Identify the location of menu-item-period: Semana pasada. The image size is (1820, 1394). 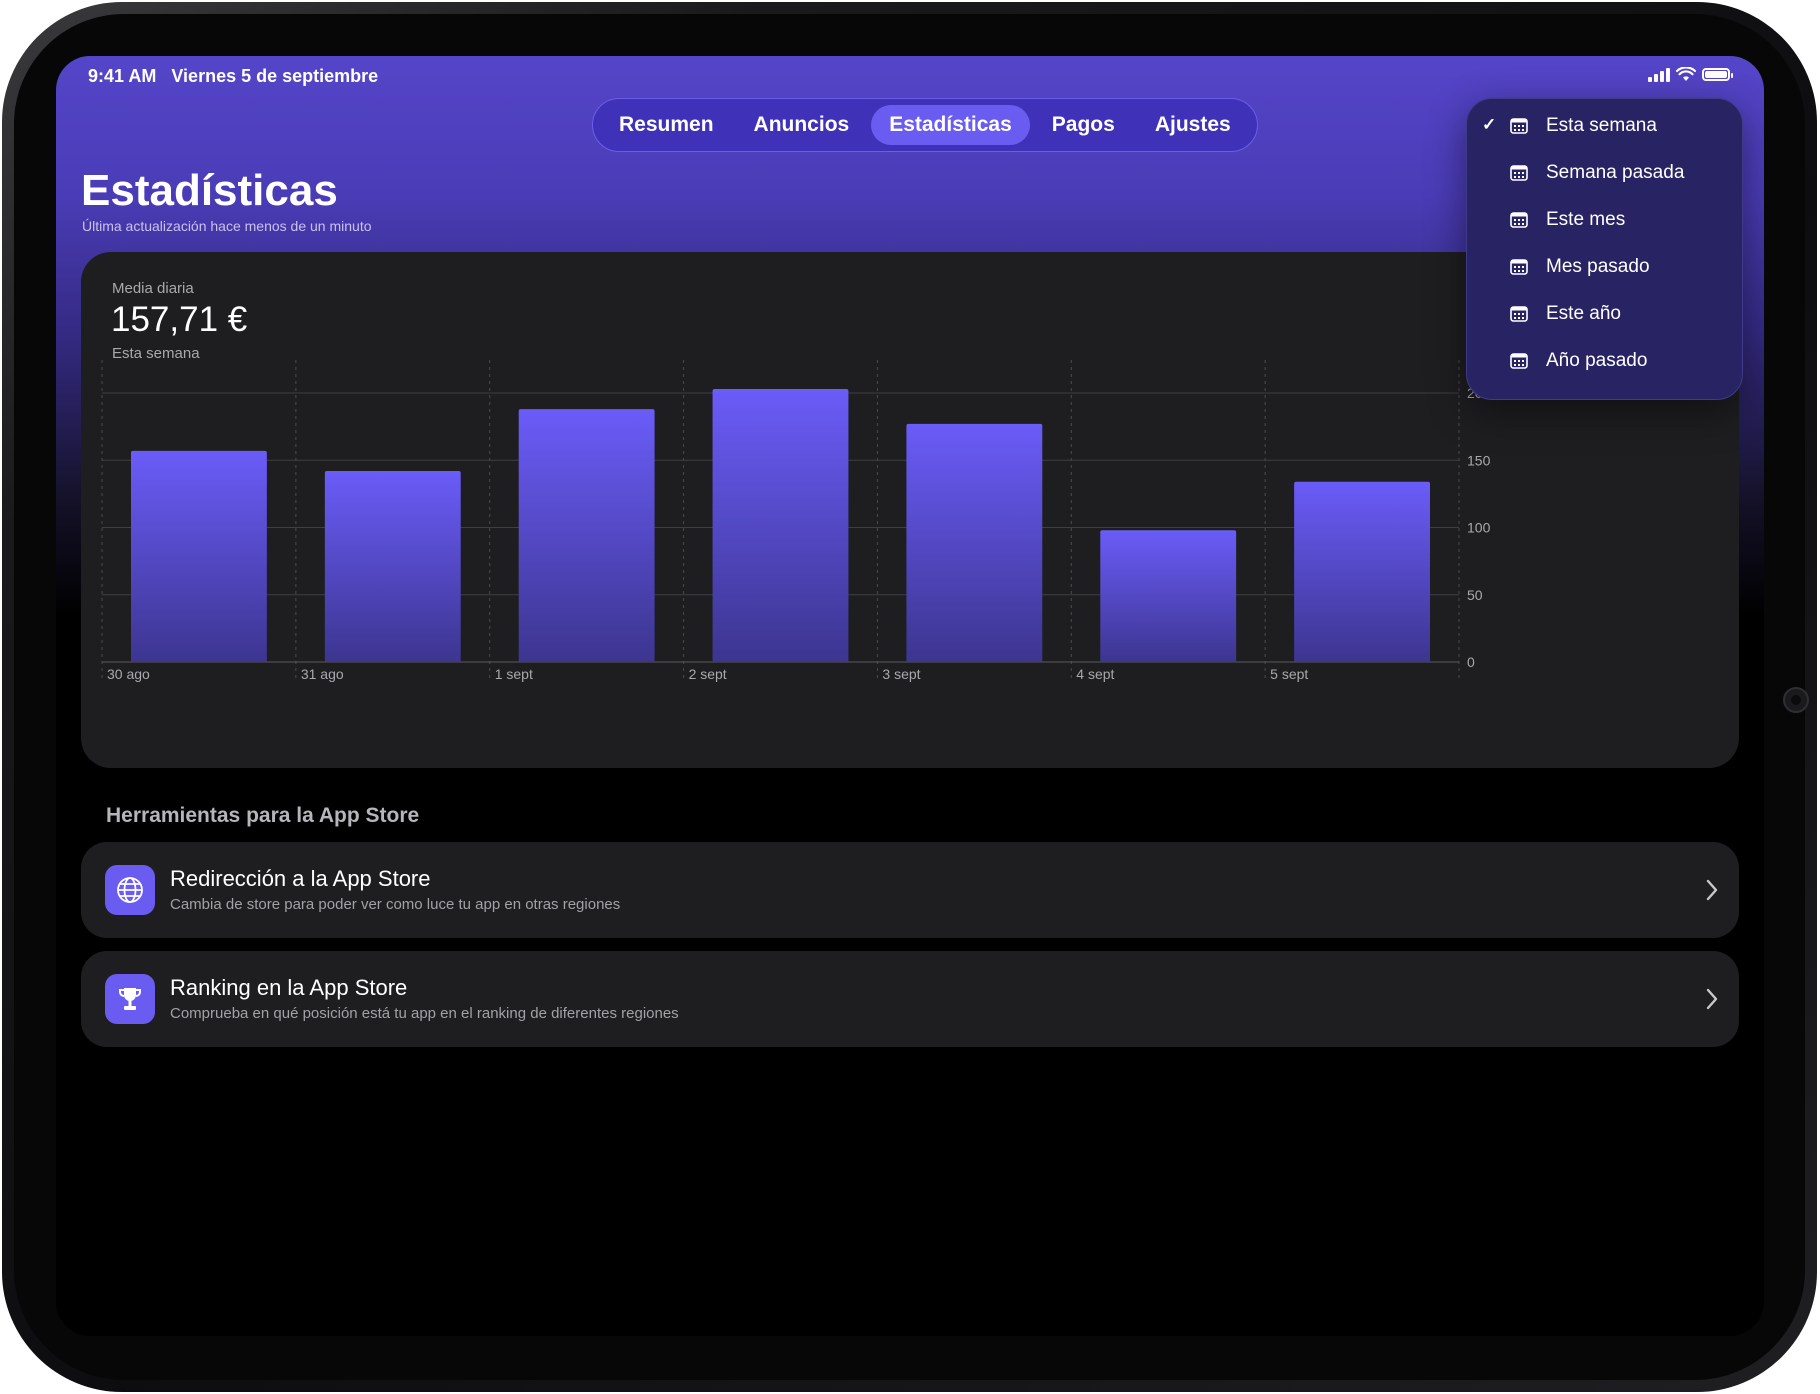
(1604, 173).